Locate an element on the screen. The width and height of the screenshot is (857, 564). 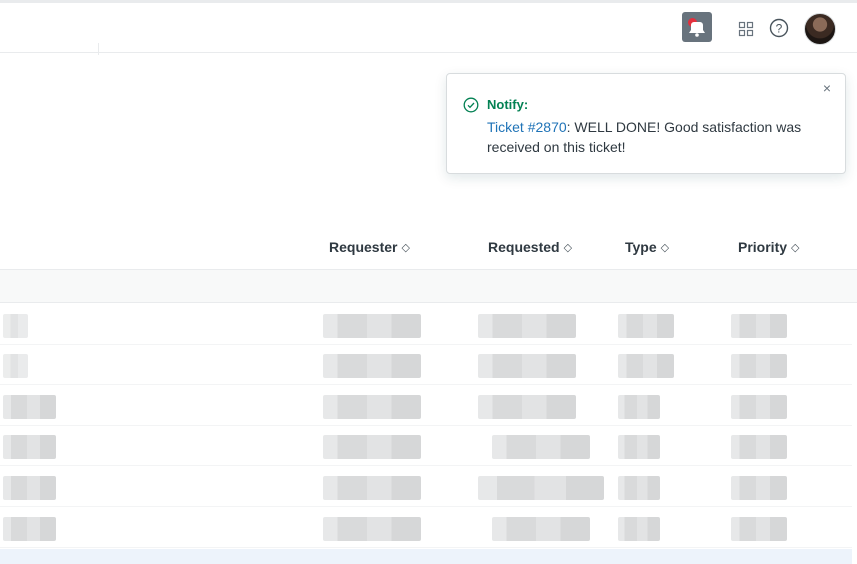
column-header-requester: Requester ◇ is located at coordinates (369, 247).